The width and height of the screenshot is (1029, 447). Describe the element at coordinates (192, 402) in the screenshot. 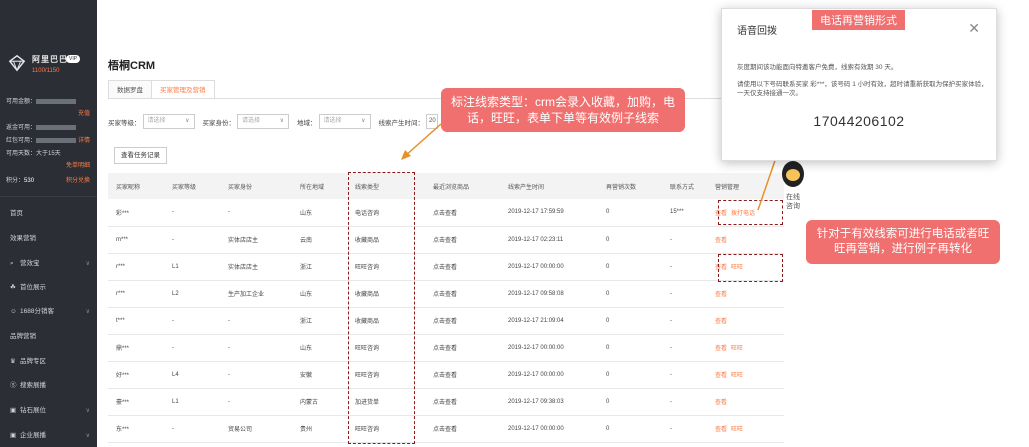

I see `buyer-level: L1` at that location.